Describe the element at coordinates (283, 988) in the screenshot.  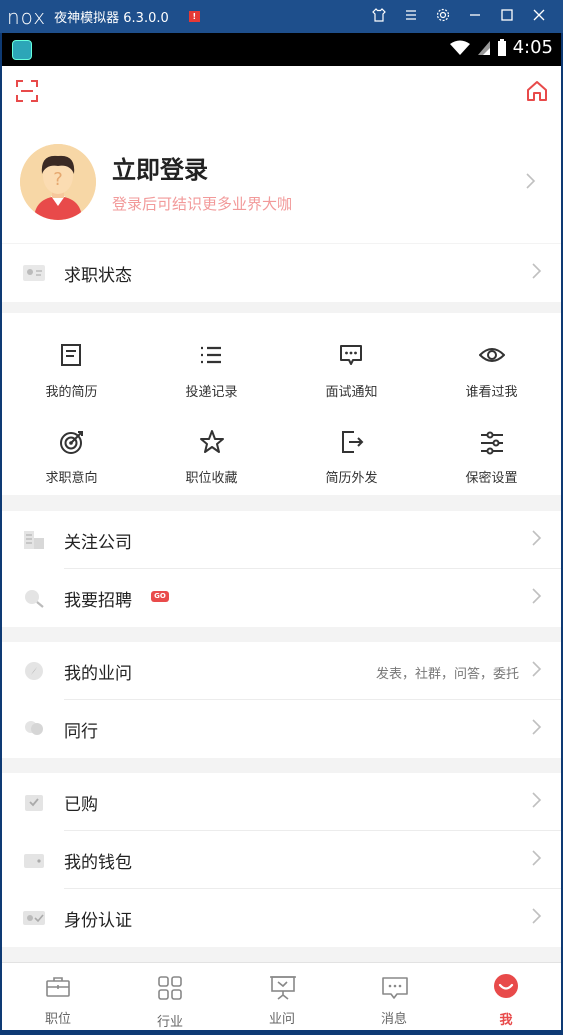
I see `board-icon` at that location.